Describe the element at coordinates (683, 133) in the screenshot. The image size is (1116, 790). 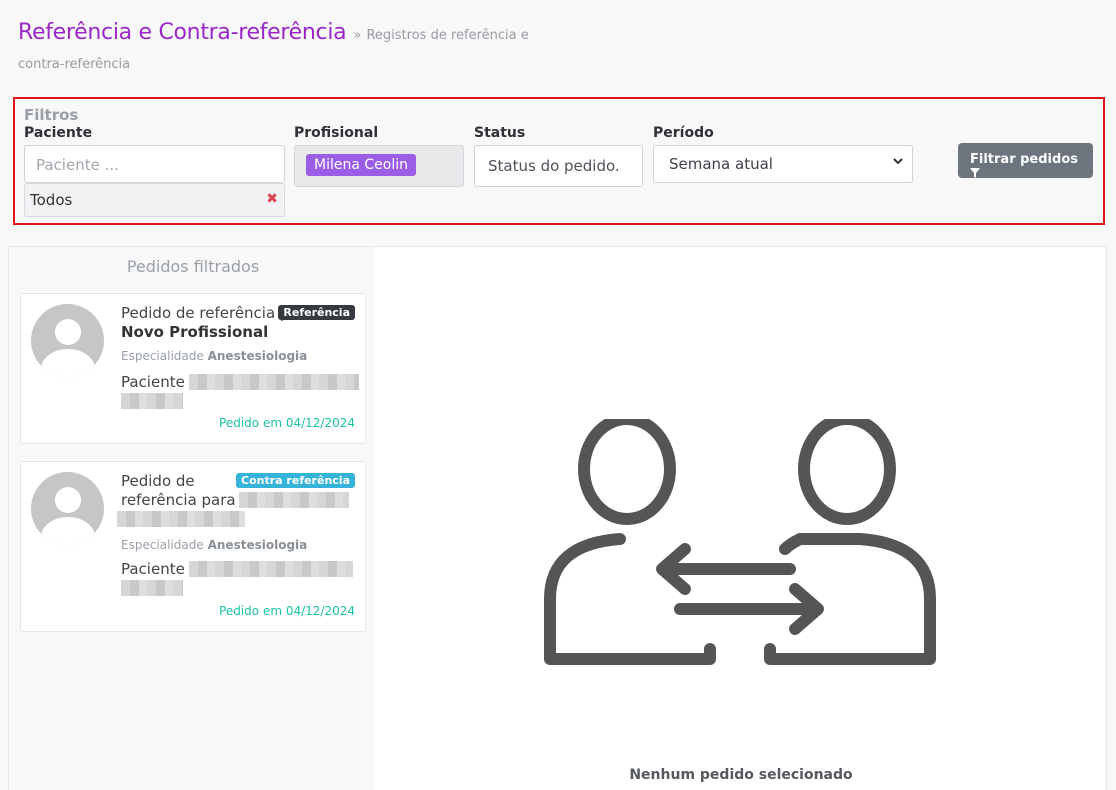
I see `periodo-label: Período` at that location.